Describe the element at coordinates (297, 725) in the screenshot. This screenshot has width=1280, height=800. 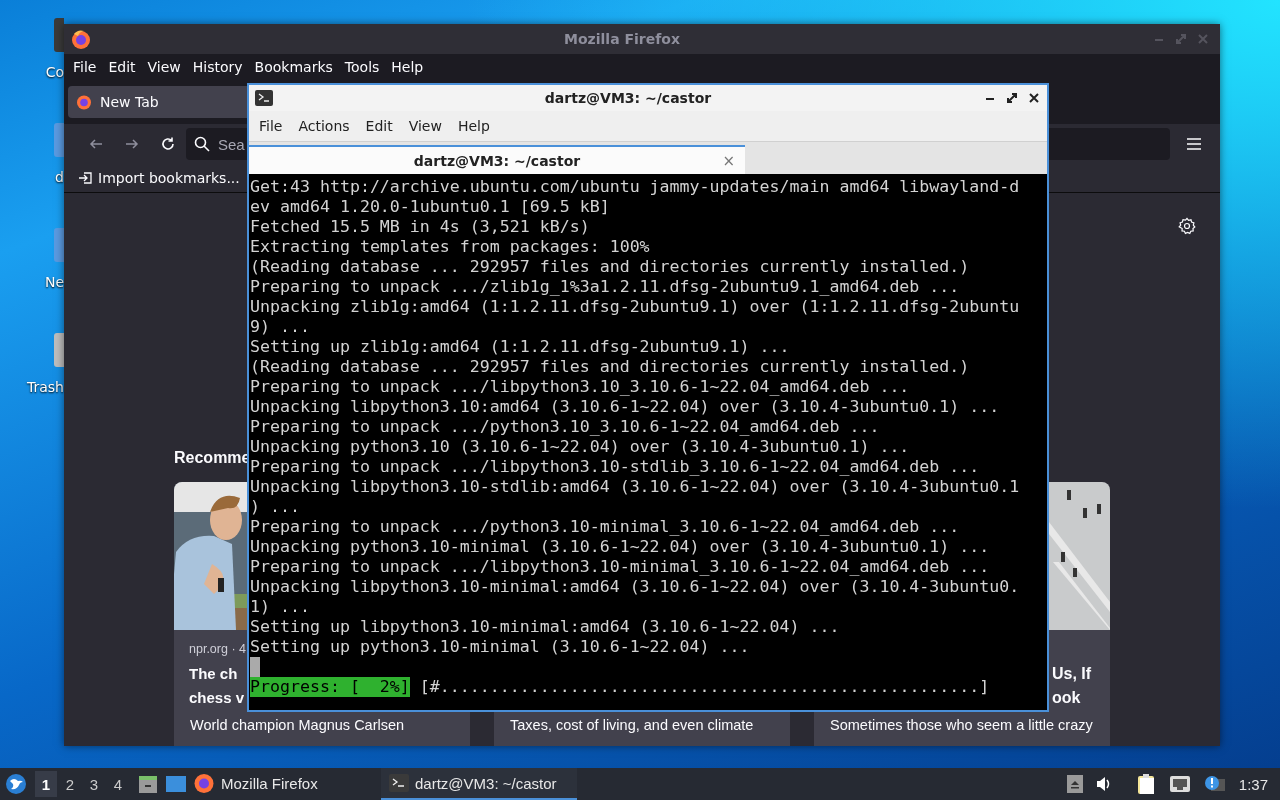
I see `story-summary: World champion Magnus Carlsen` at that location.